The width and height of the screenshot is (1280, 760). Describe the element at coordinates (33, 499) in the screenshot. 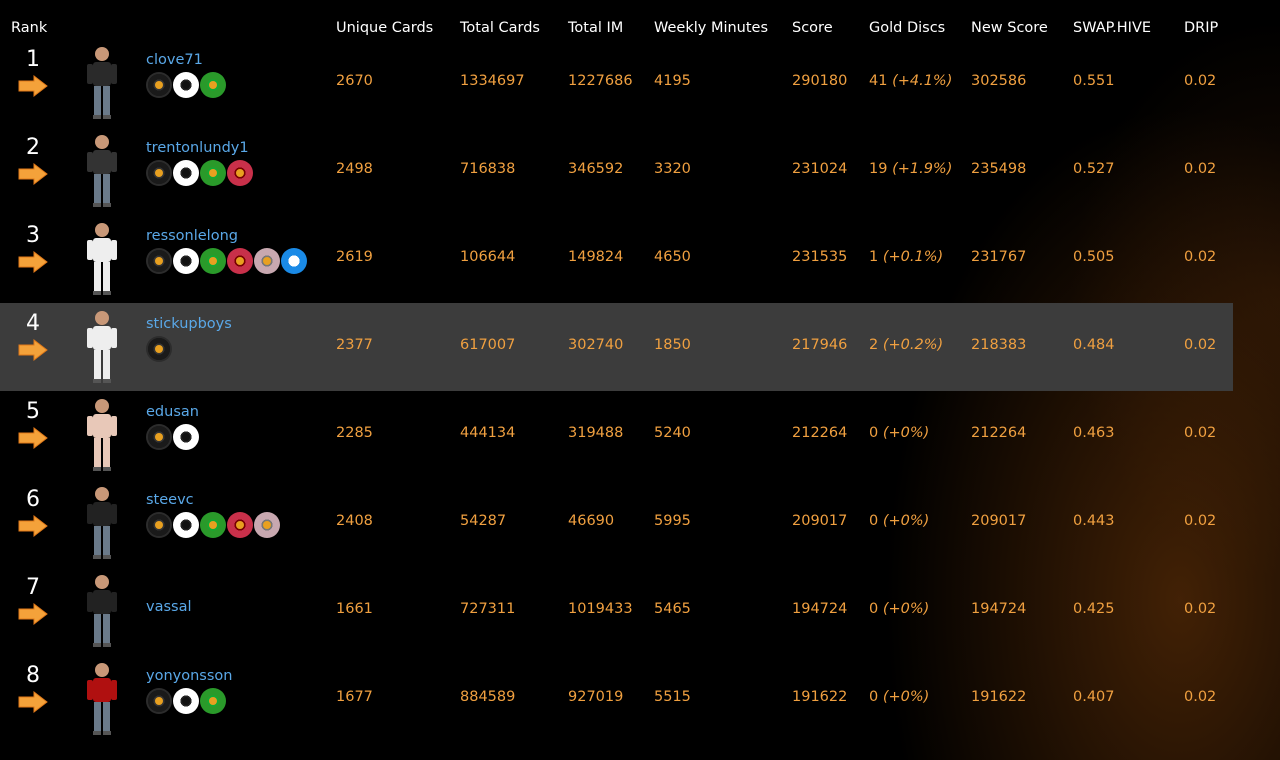

I see `rank-number: 6` at that location.